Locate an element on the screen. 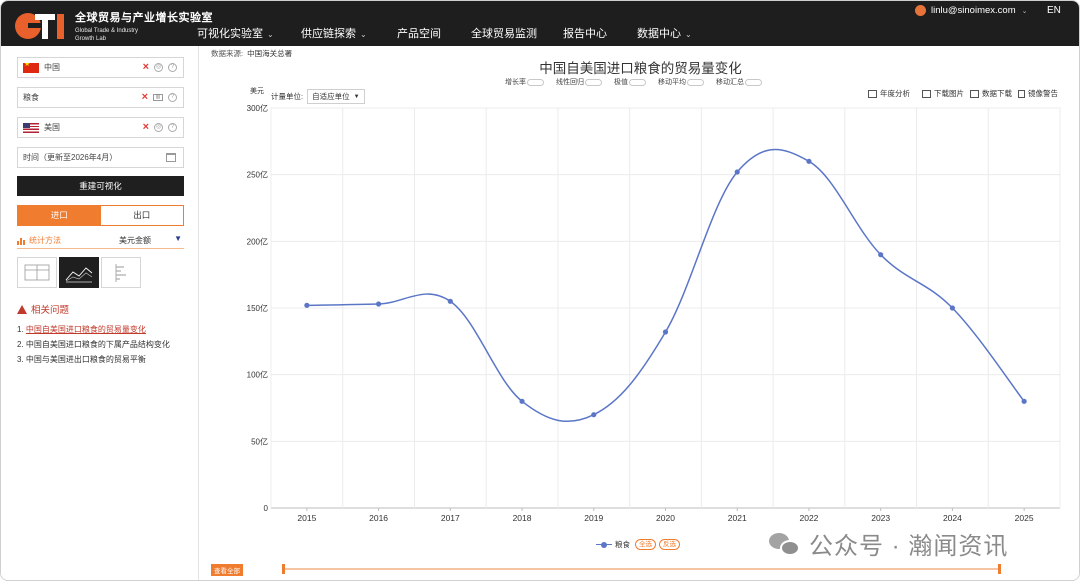 The height and width of the screenshot is (581, 1080). language-switch: EN is located at coordinates (1054, 10).